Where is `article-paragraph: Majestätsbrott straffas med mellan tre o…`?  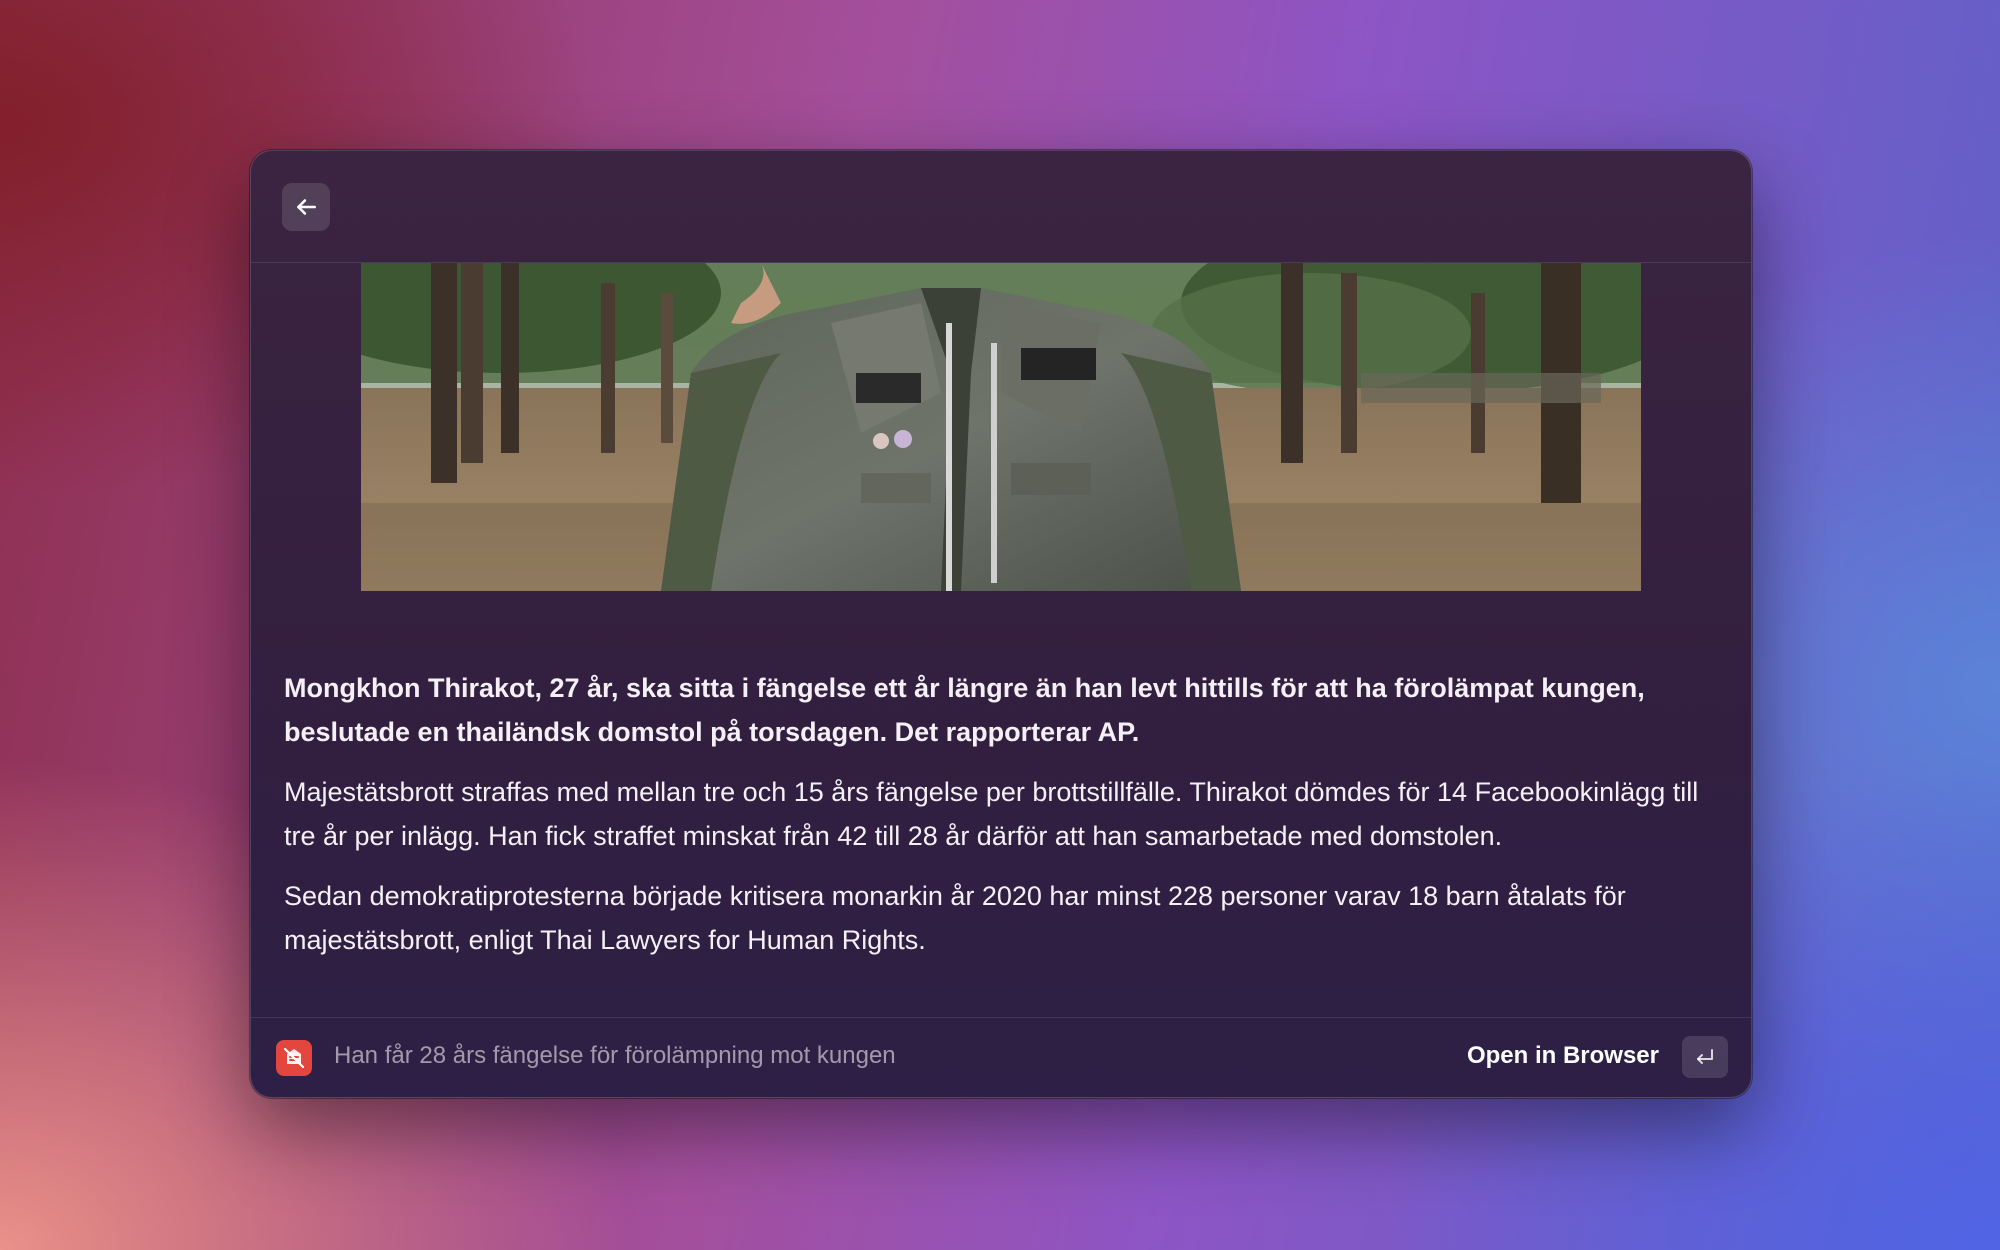 article-paragraph: Majestätsbrott straffas med mellan tre o… is located at coordinates (991, 814).